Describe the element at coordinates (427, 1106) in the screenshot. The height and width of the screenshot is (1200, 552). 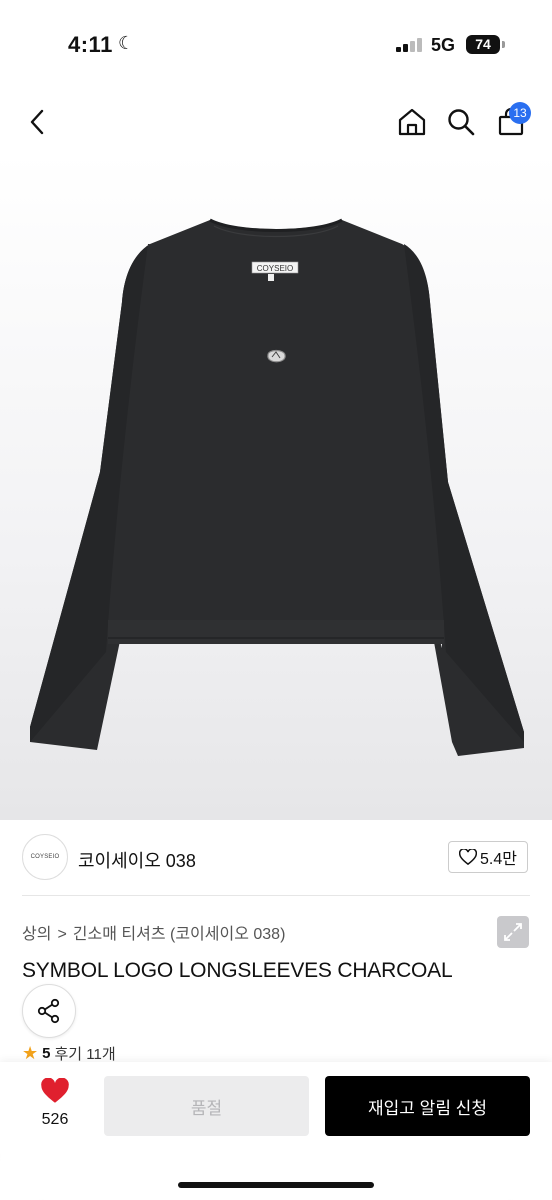
I see `restock-alert-button: 재입고 알림 신청` at that location.